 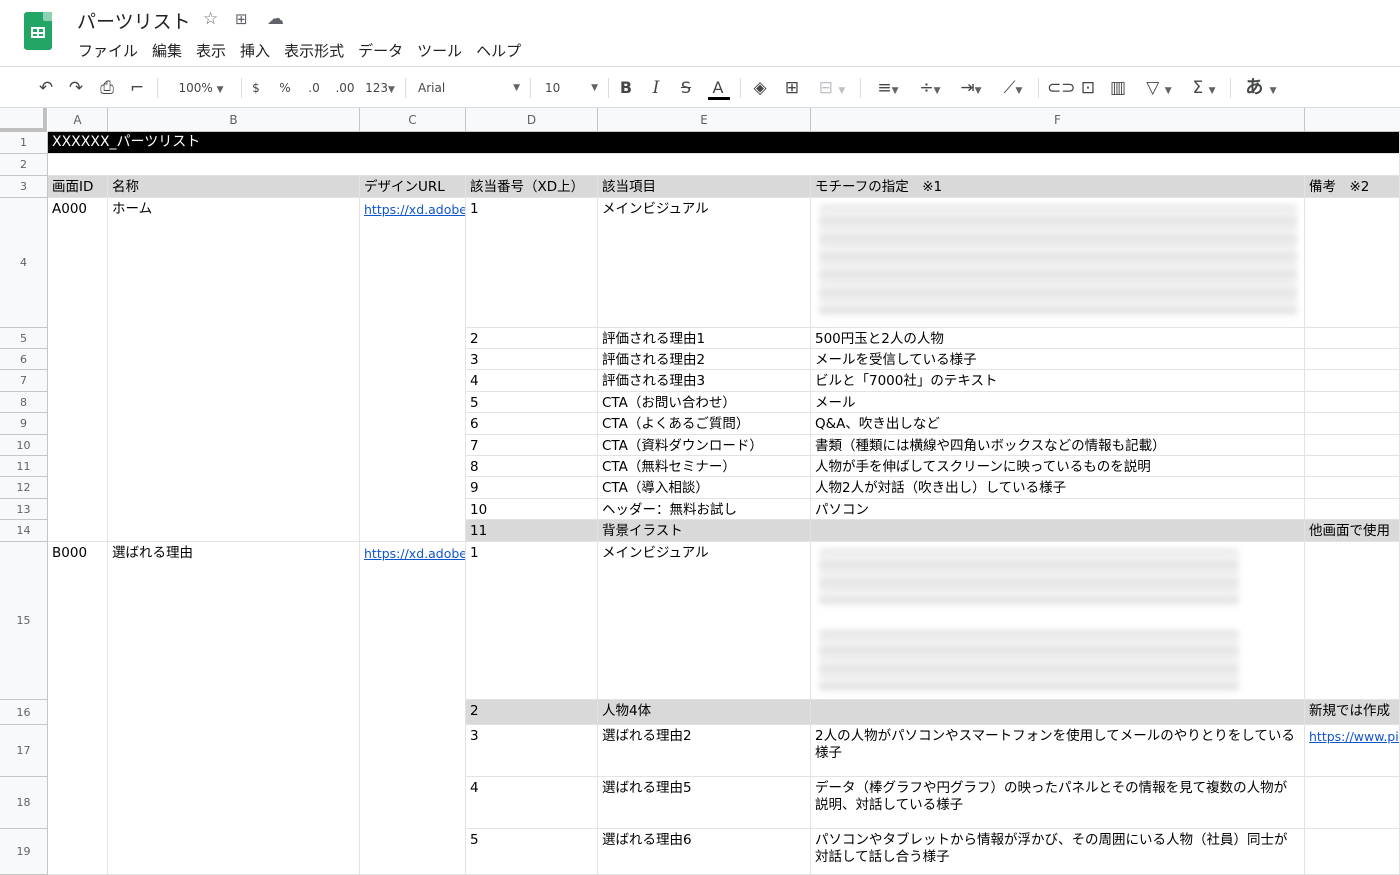 I want to click on item-cell: CTA（導入相談）, so click(x=704, y=488).